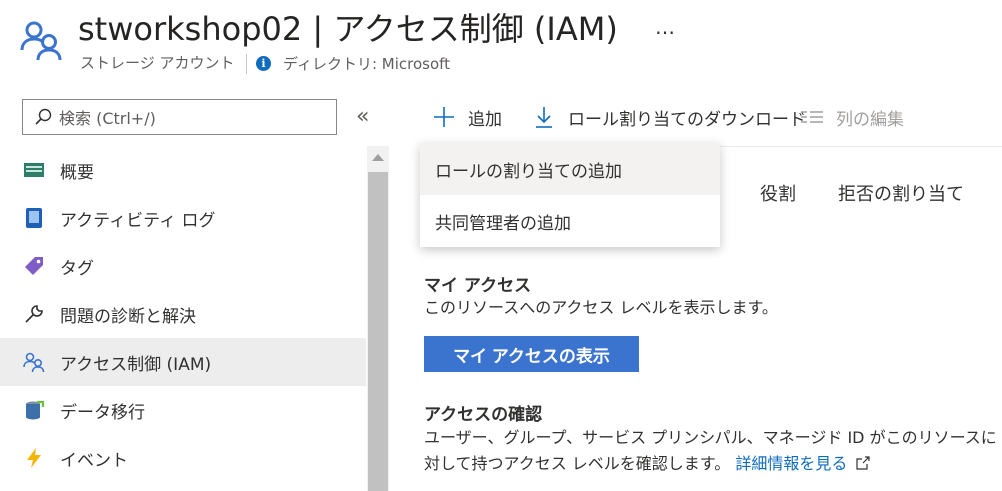 This screenshot has width=1002, height=491. I want to click on check-access-description-line2-wrap: 対して持つアクセス レベルを確認します。 詳細情報を見る, so click(647, 464).